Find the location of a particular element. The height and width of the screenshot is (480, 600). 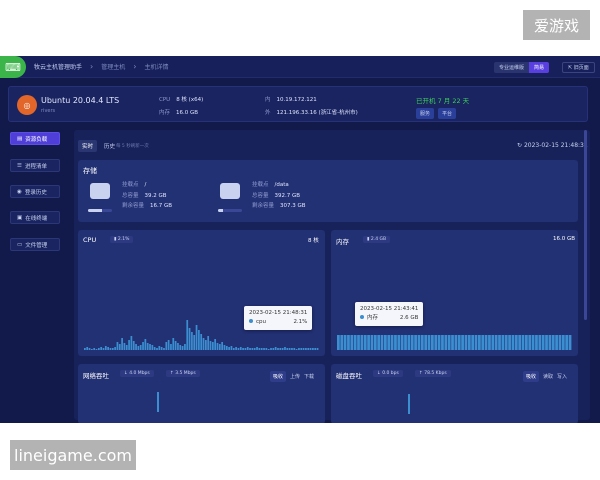

disk-option-read: 读取 is located at coordinates (548, 376).